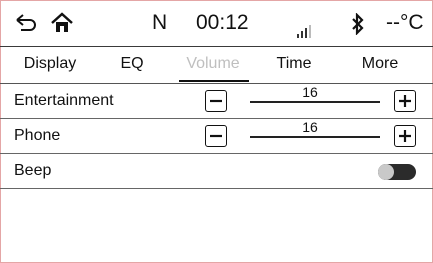 The image size is (433, 263). Describe the element at coordinates (160, 22) in the screenshot. I see `gear-indicator: N` at that location.